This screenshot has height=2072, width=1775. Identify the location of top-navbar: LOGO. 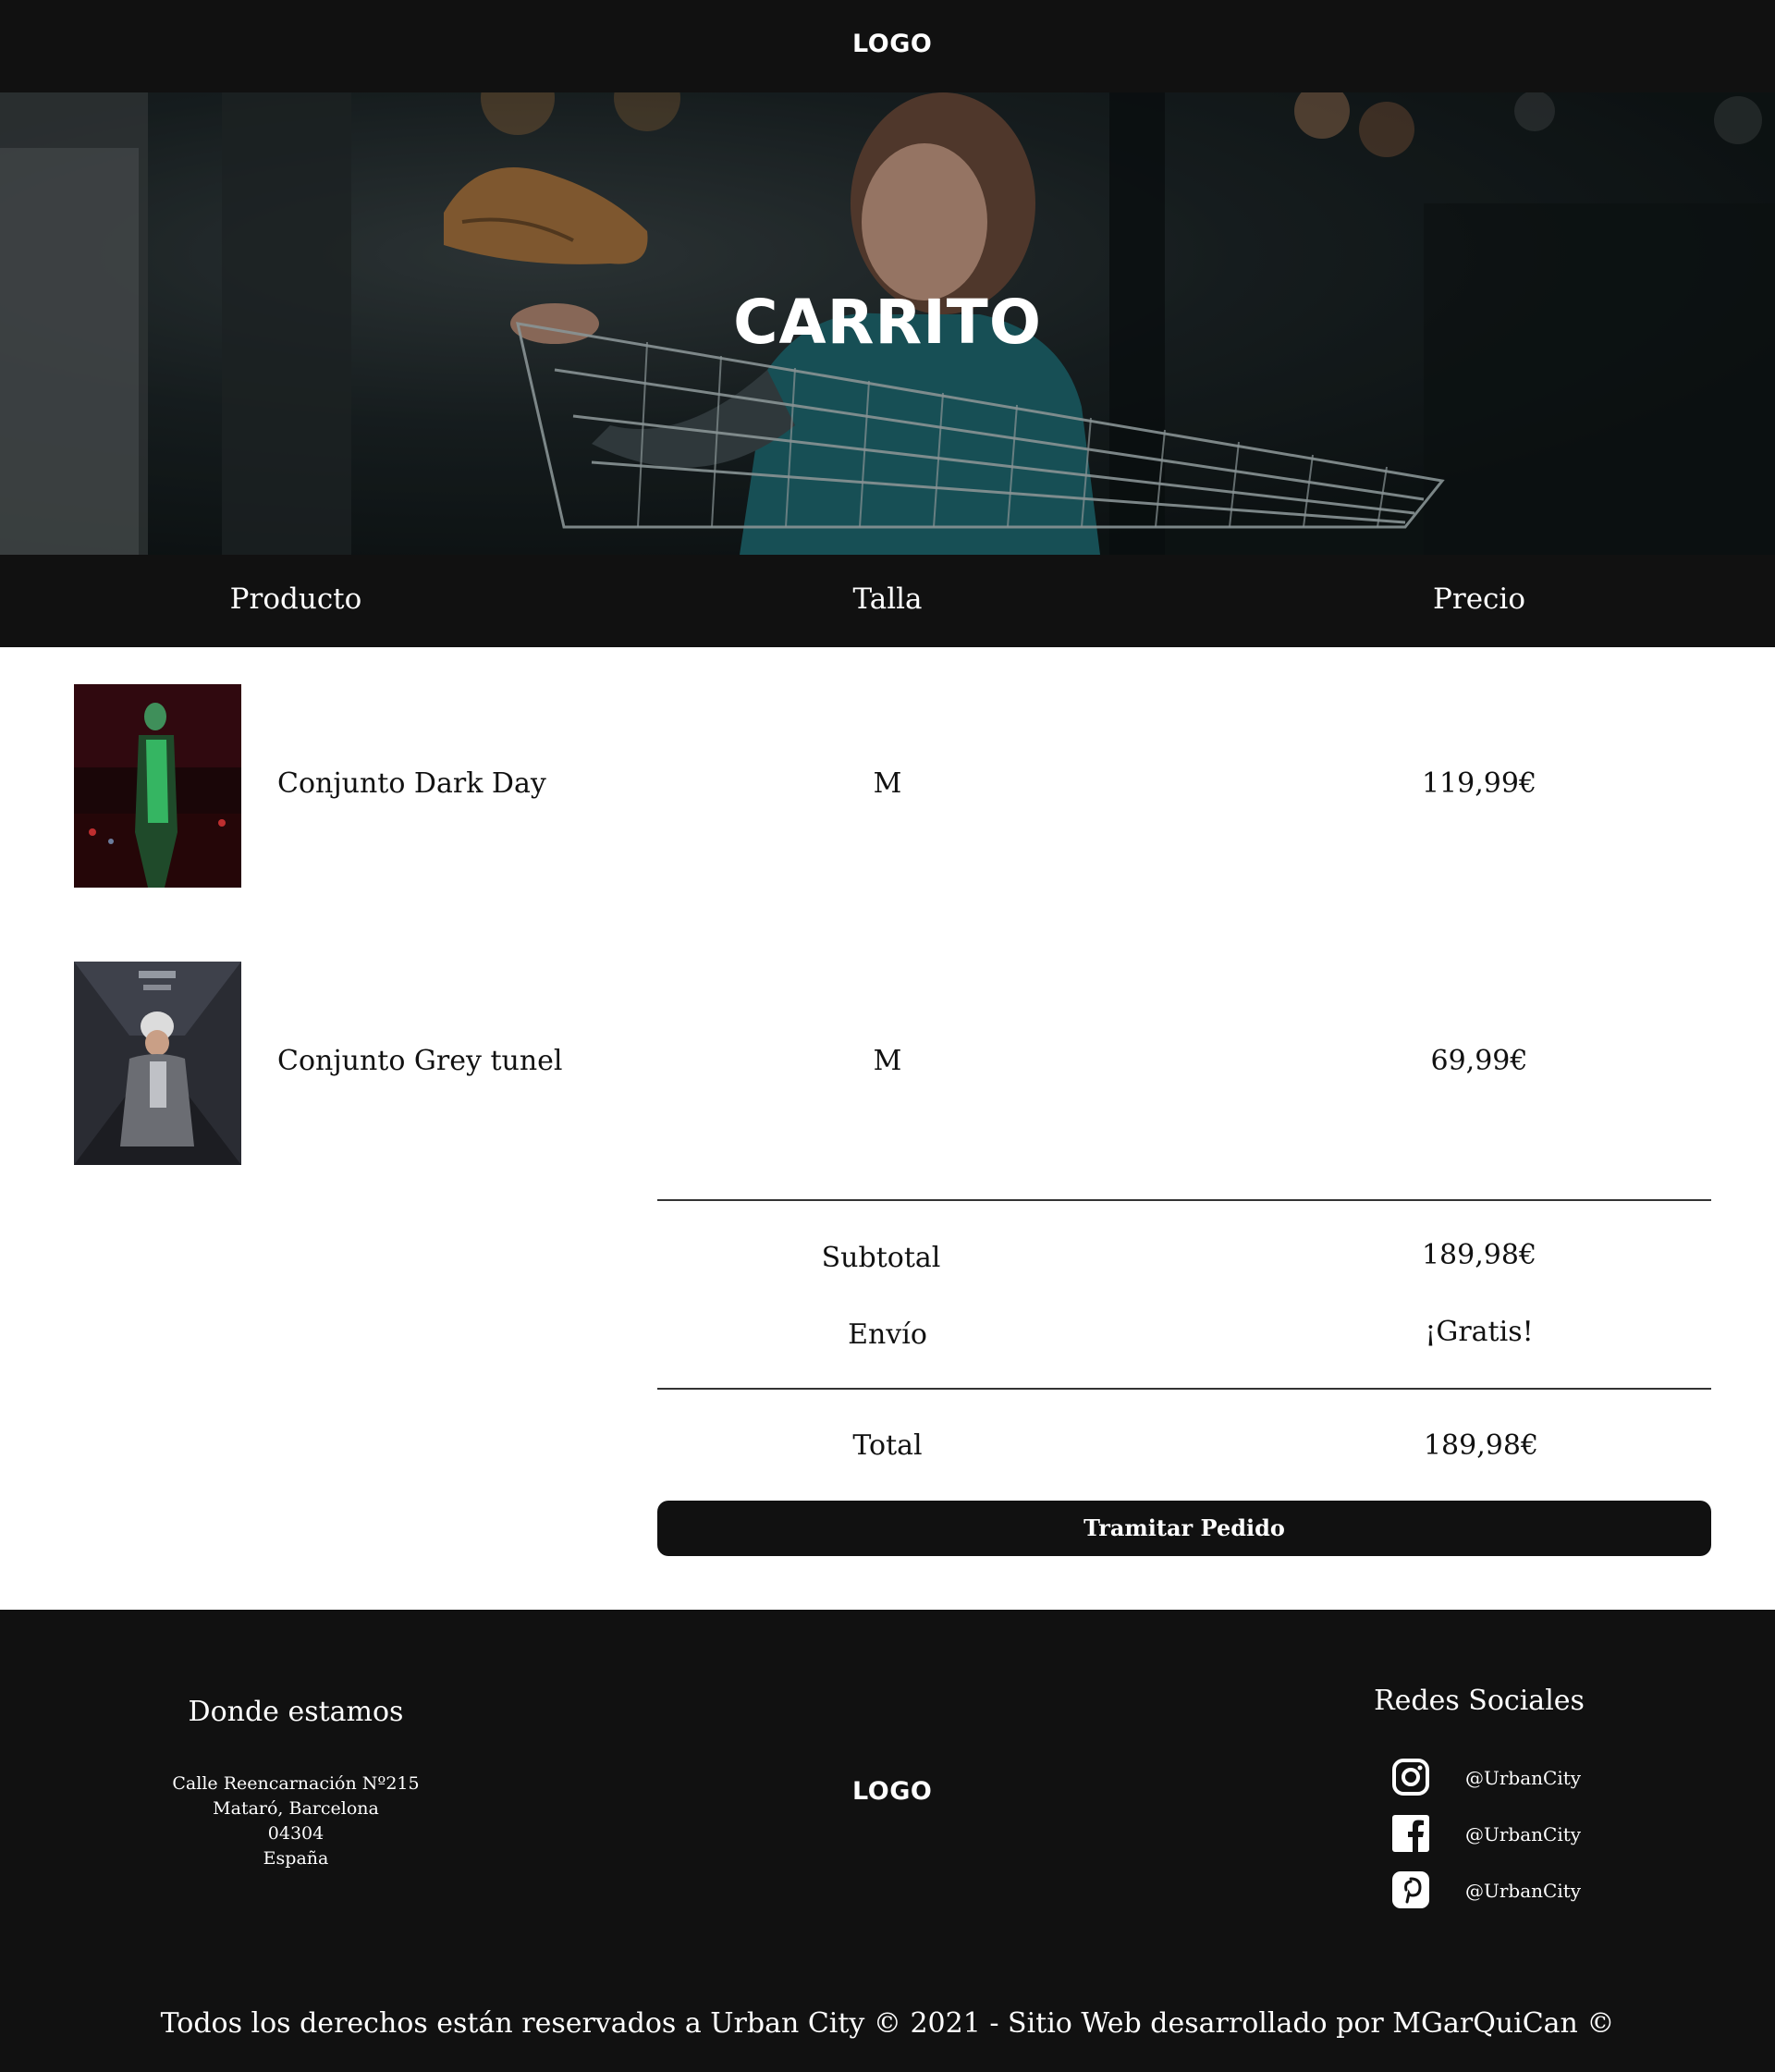
(887, 46).